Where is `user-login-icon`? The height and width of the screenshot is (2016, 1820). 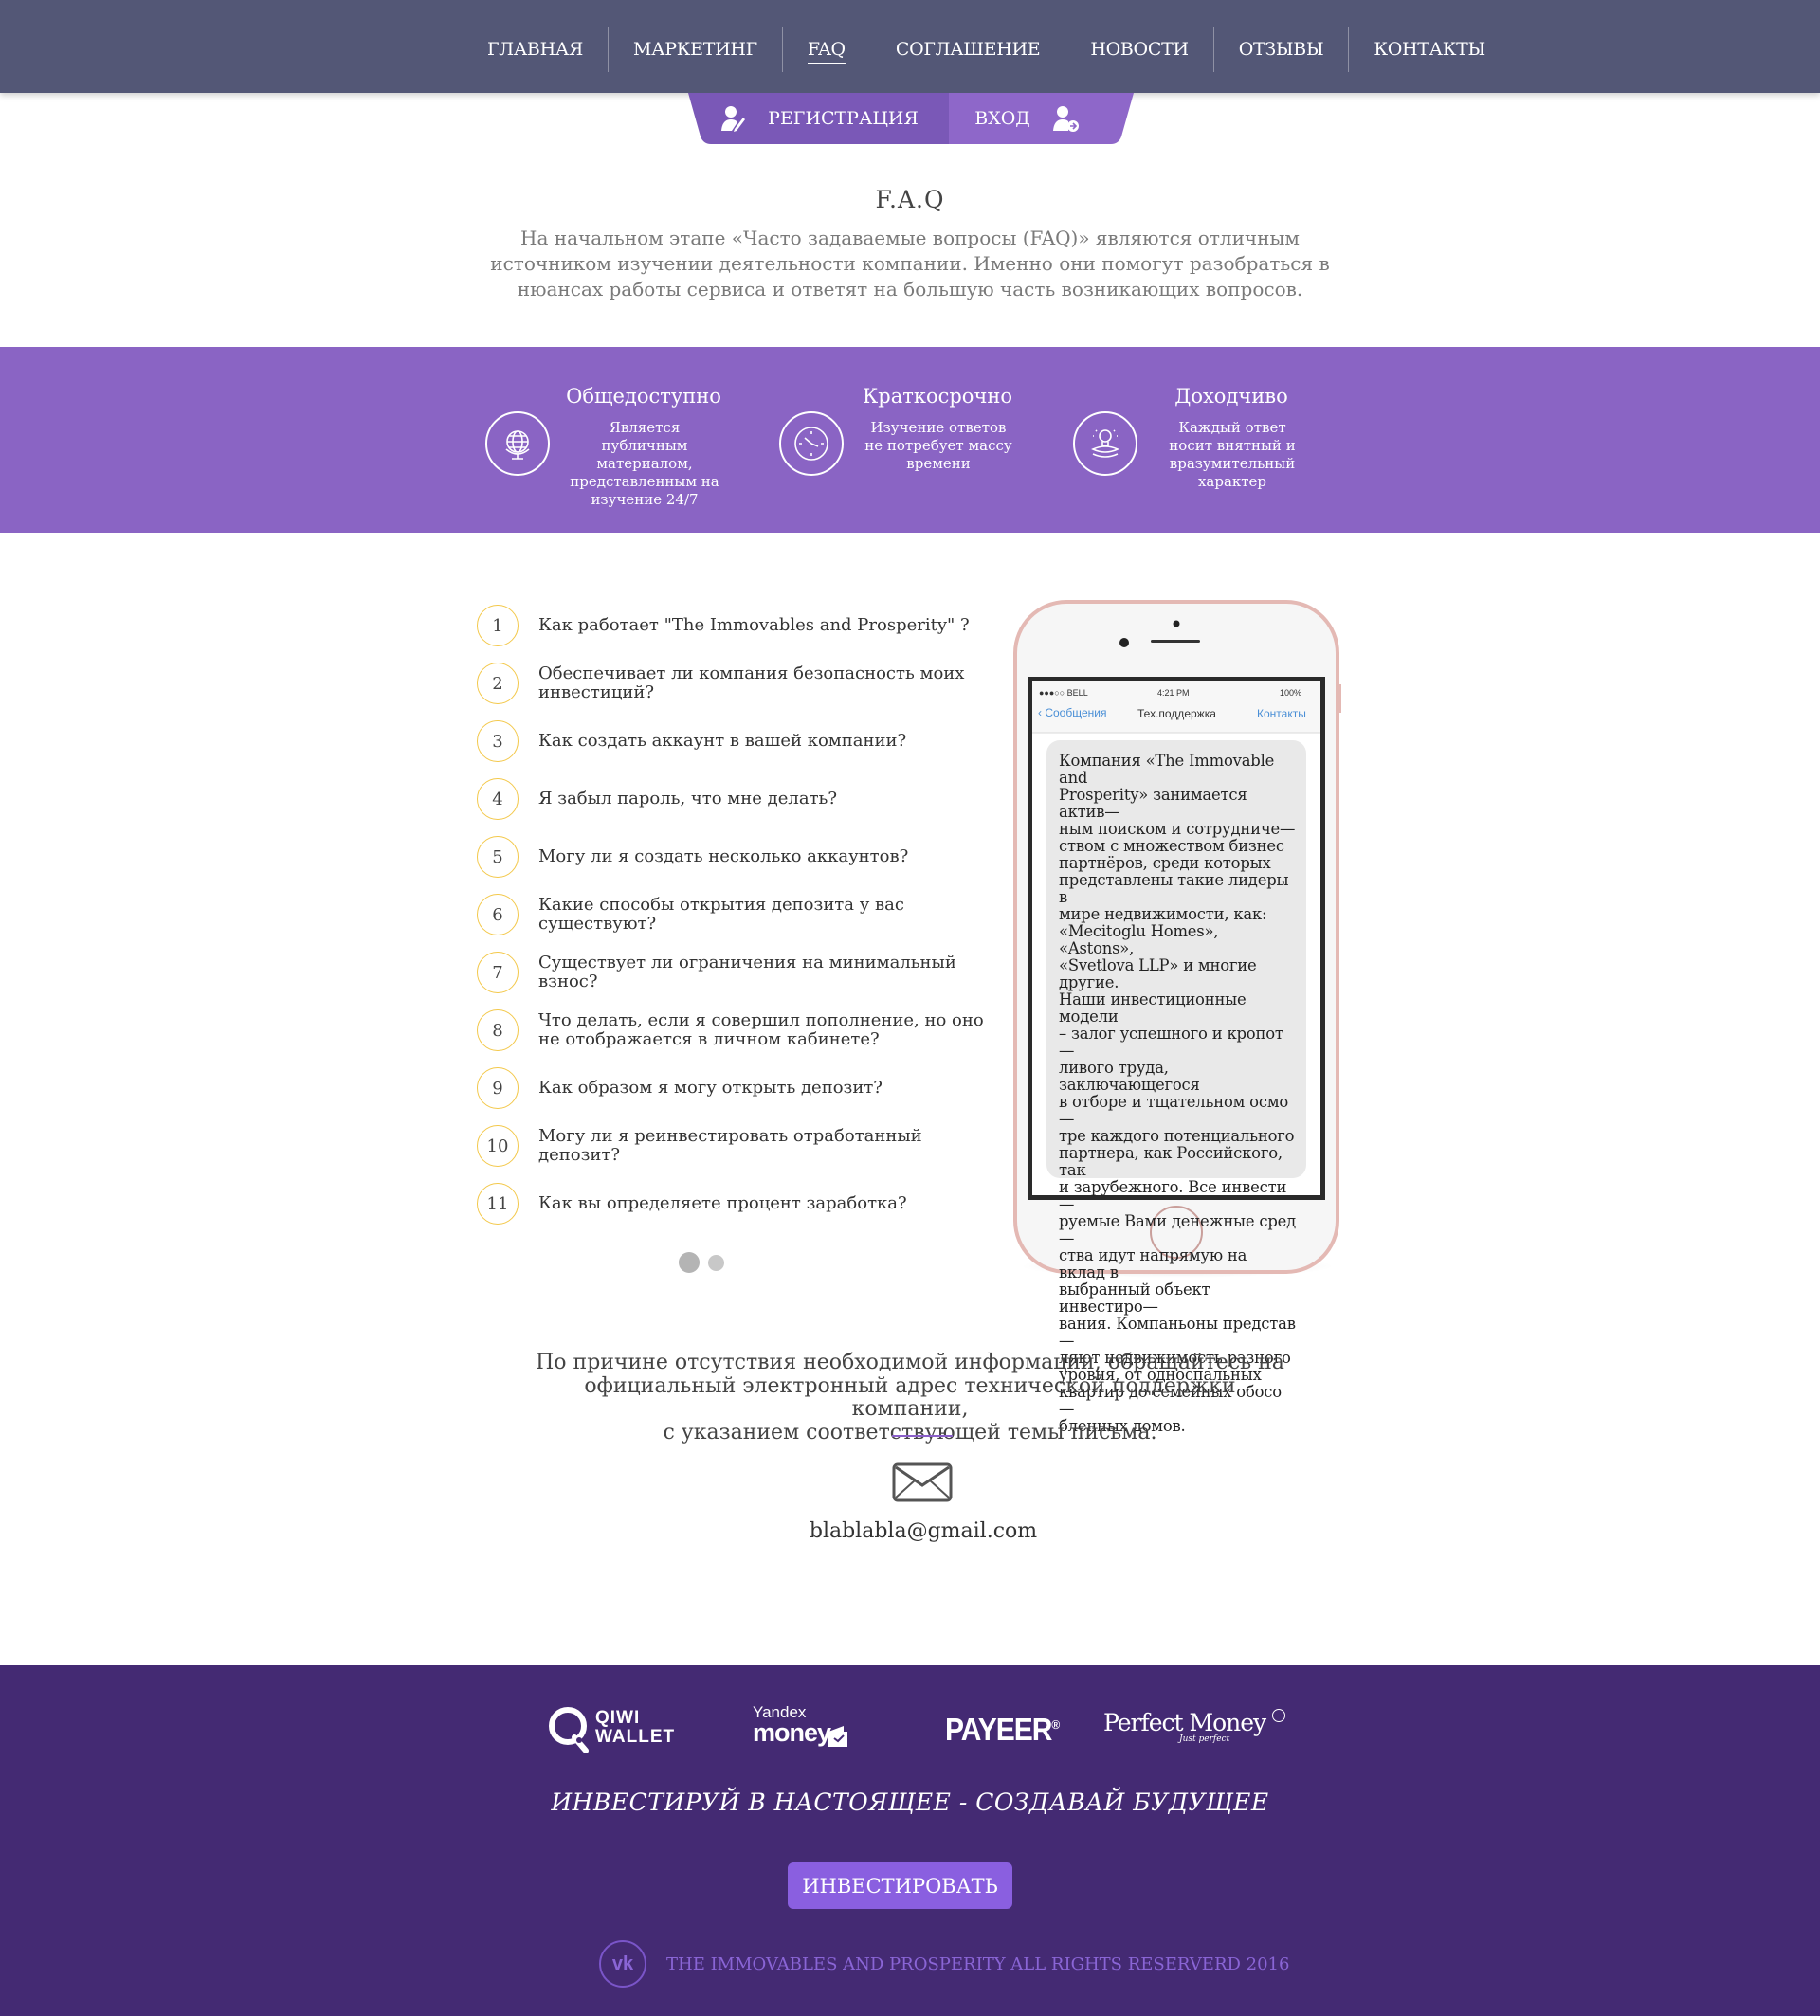 user-login-icon is located at coordinates (1065, 119).